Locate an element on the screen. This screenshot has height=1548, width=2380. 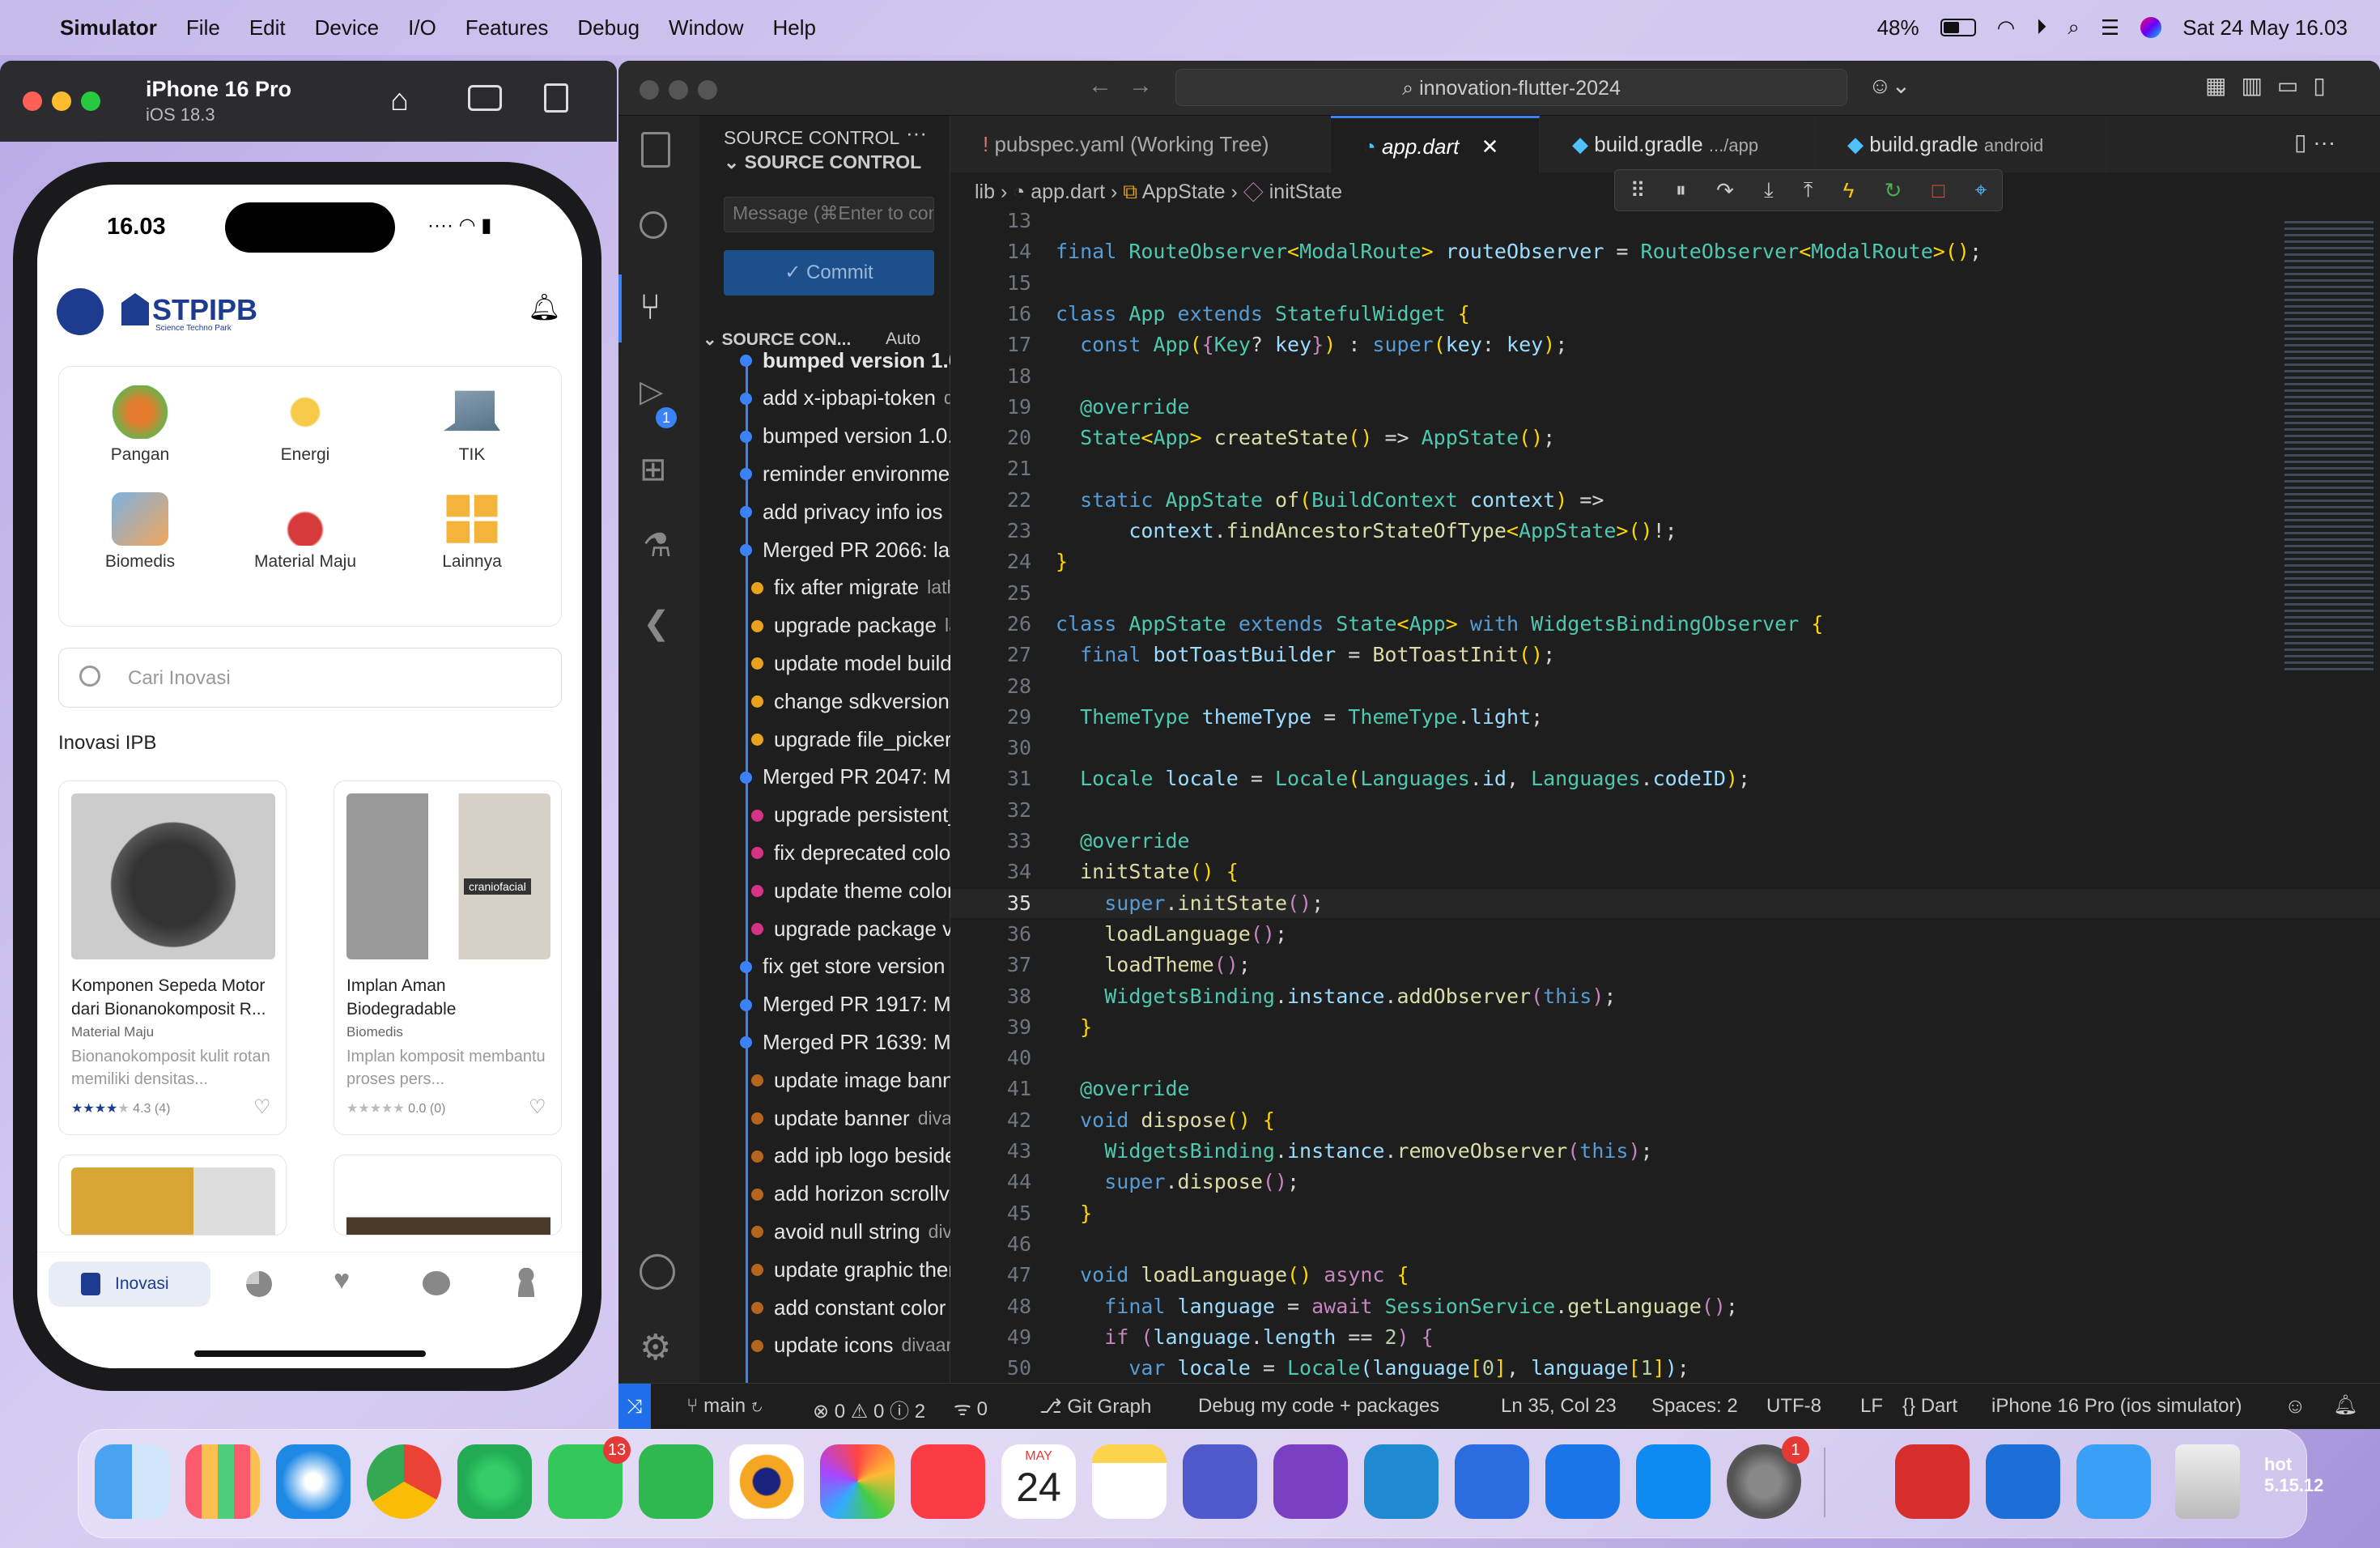
restart-icon: ↻ is located at coordinates (1893, 191).